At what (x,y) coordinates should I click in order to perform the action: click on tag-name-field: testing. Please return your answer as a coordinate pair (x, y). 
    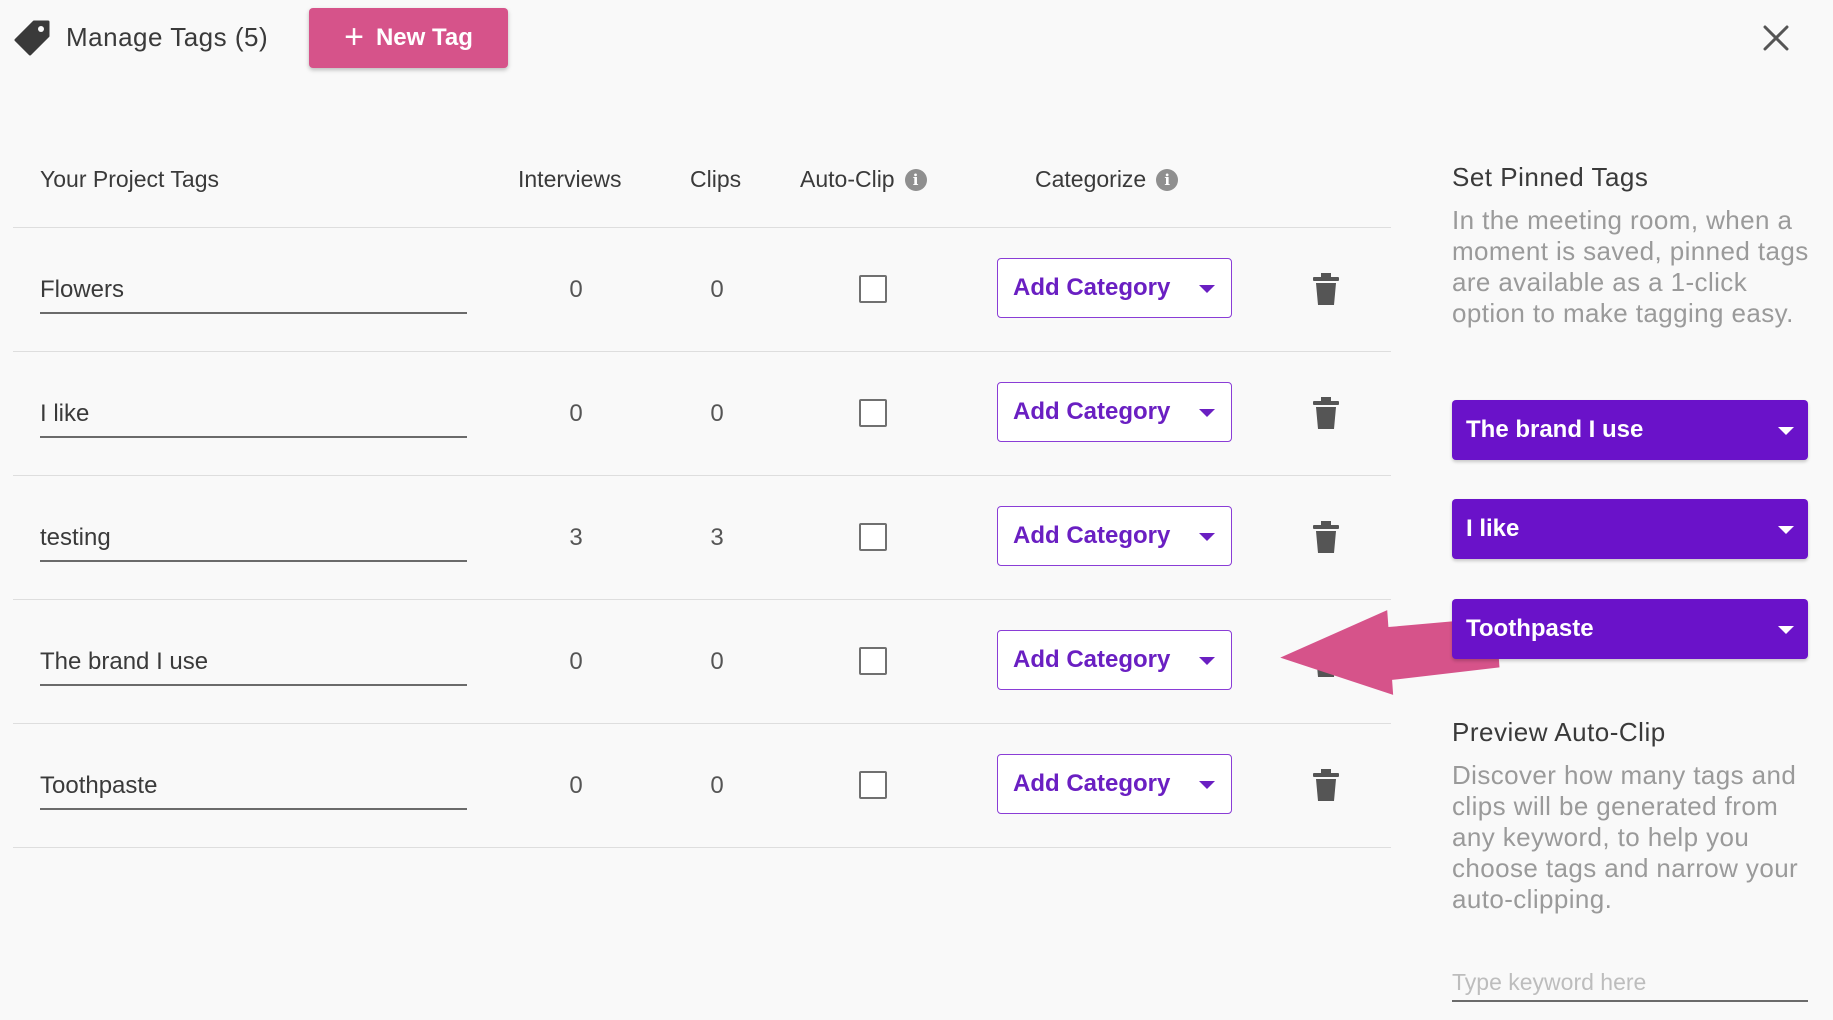
    Looking at the image, I should click on (253, 542).